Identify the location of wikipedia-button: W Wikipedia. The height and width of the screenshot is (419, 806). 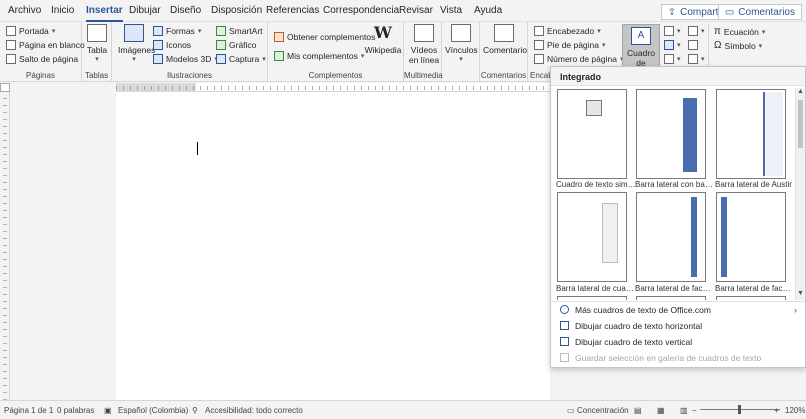
(383, 39).